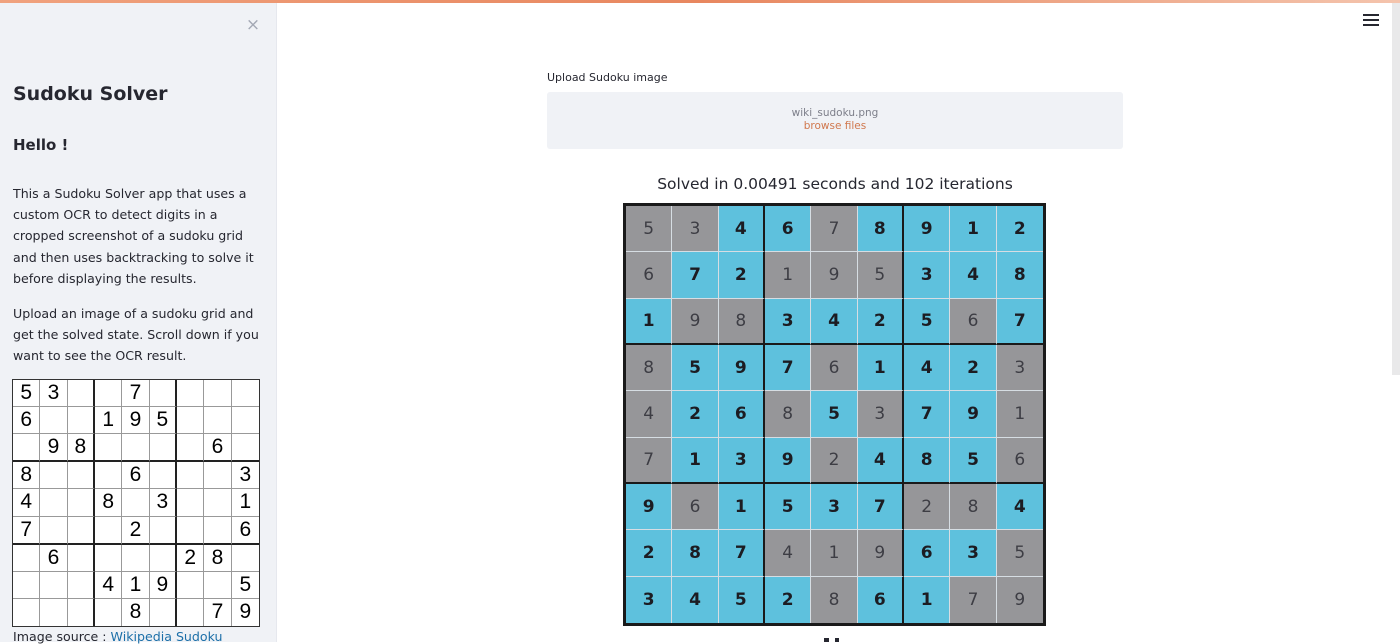  Describe the element at coordinates (835, 126) in the screenshot. I see `browse-files-button: browse files` at that location.